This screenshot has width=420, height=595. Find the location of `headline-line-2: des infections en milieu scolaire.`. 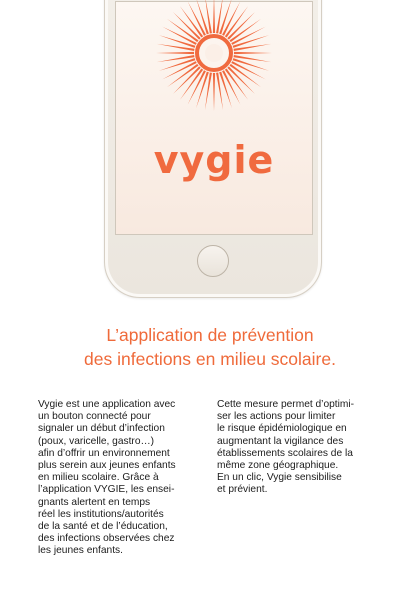

headline-line-2: des infections en milieu scolaire. is located at coordinates (210, 359).